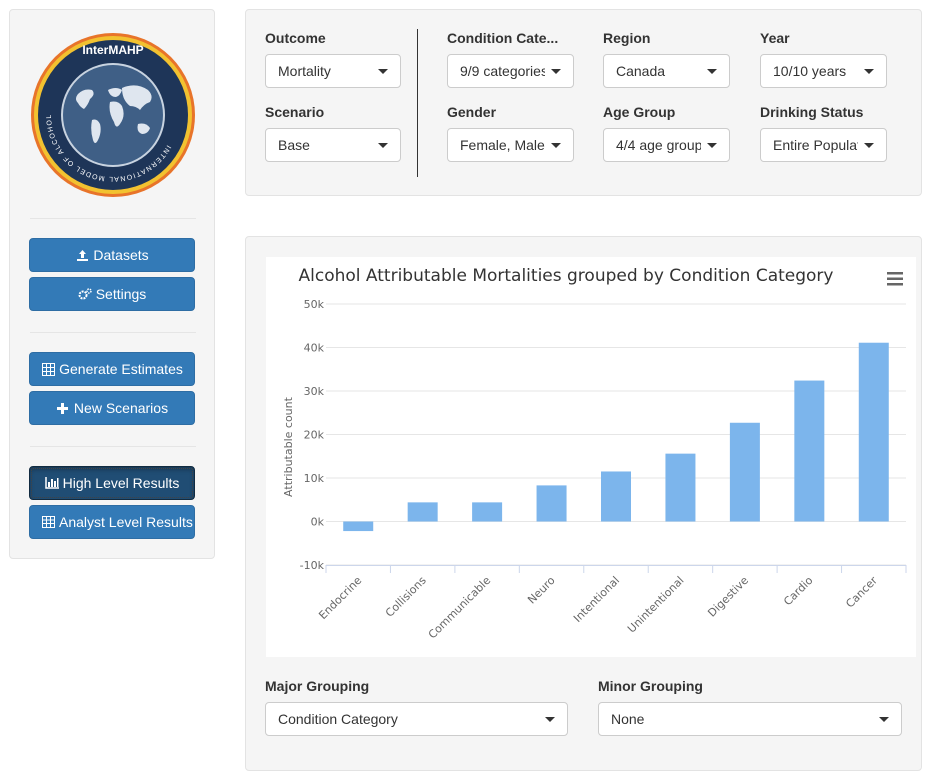 The width and height of the screenshot is (931, 780). I want to click on condition-category-select: 9/9 categories, so click(510, 71).